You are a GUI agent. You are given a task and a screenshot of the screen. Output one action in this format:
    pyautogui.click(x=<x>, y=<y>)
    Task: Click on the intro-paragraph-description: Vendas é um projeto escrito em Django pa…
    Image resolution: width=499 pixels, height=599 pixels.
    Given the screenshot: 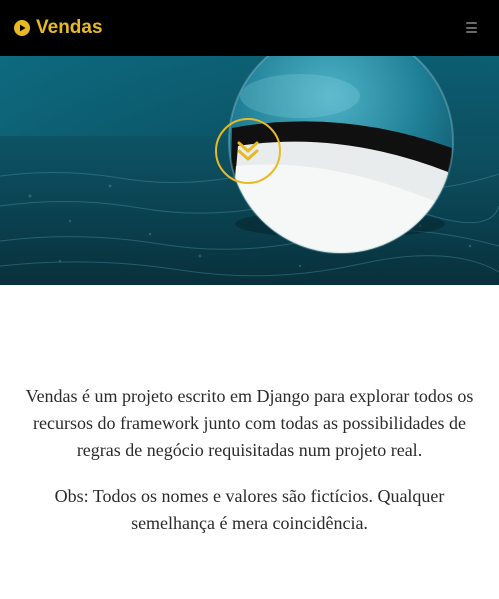 What is the action you would take?
    pyautogui.click(x=249, y=423)
    